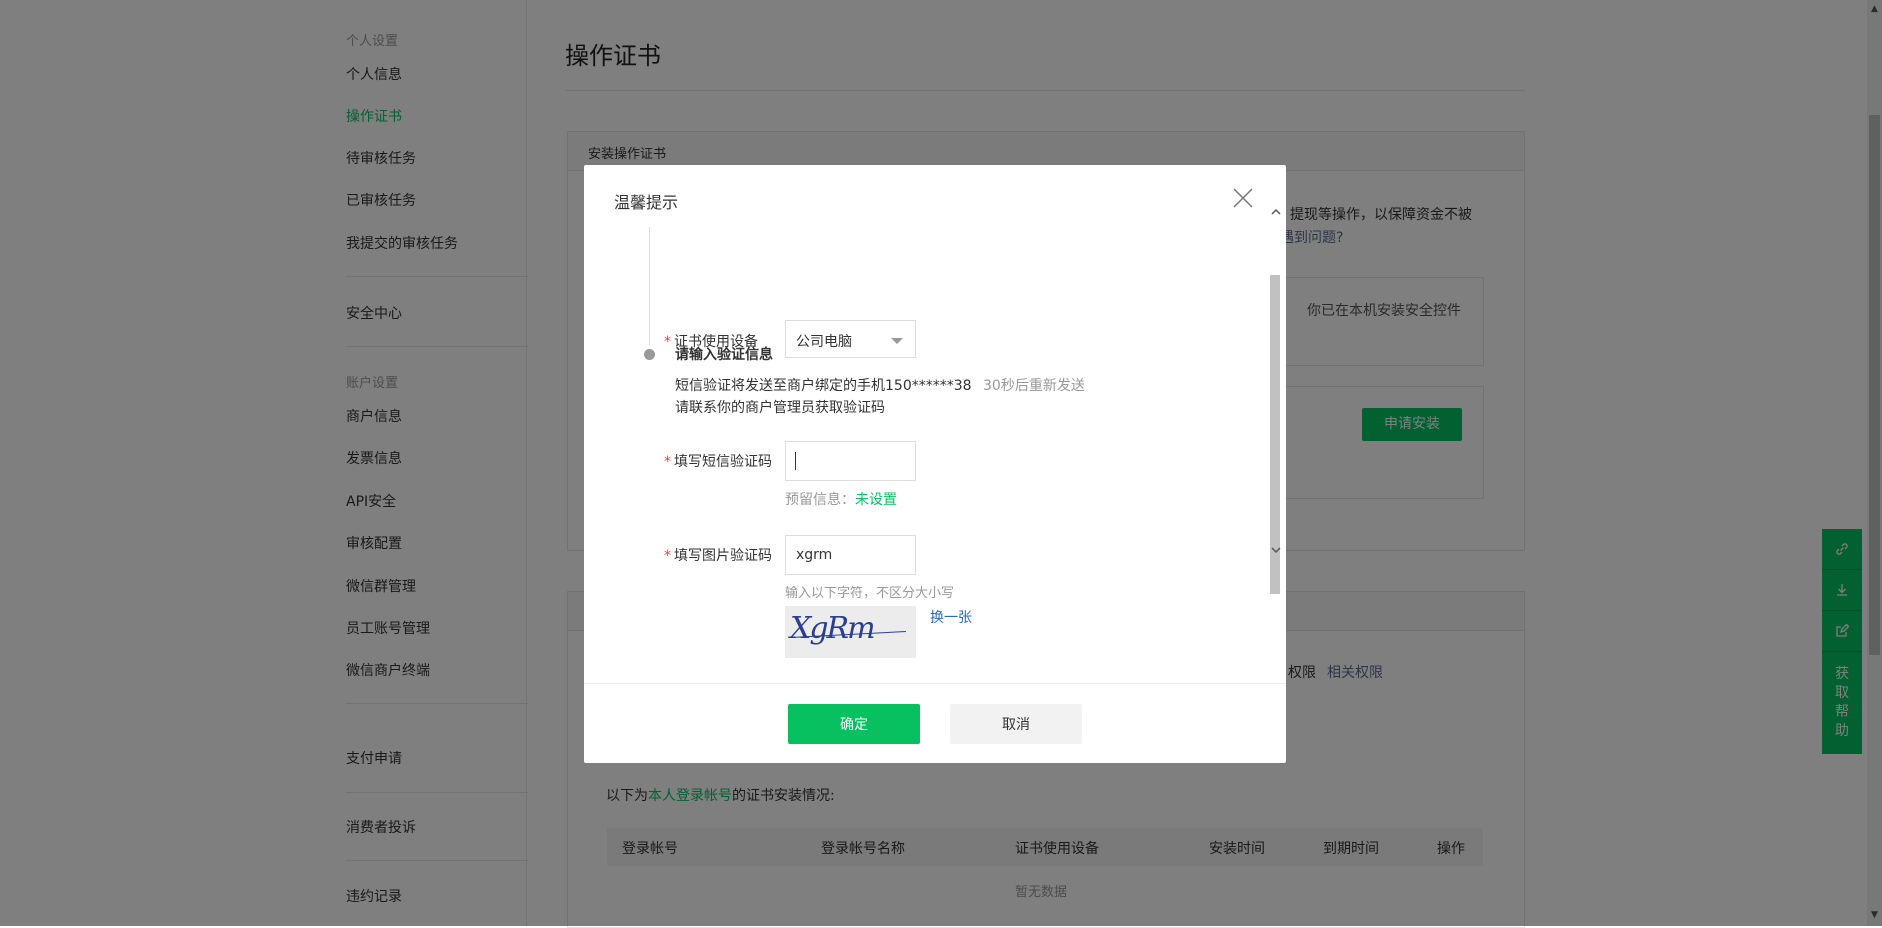  Describe the element at coordinates (876, 500) in the screenshot. I see `reserved-info-value: 未设置` at that location.